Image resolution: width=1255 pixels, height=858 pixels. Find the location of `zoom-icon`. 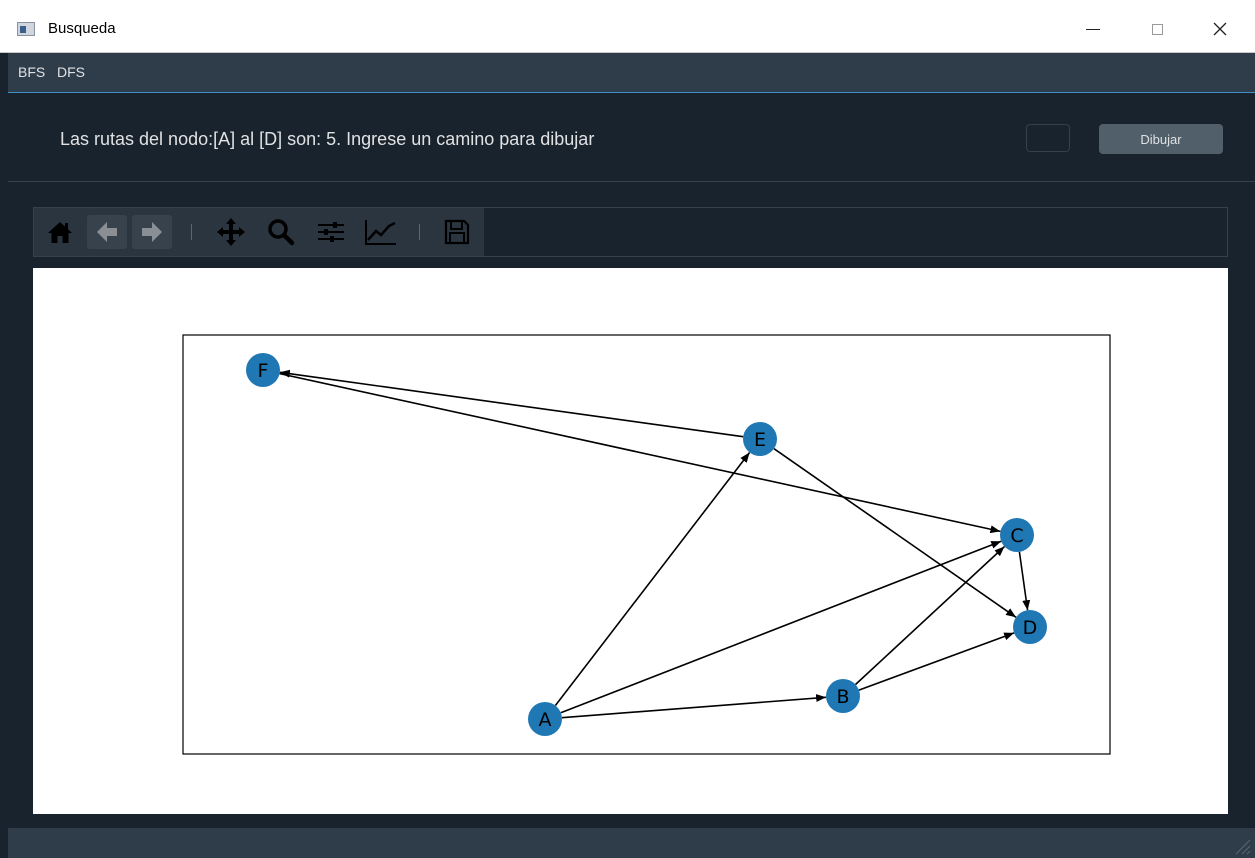

zoom-icon is located at coordinates (281, 232).